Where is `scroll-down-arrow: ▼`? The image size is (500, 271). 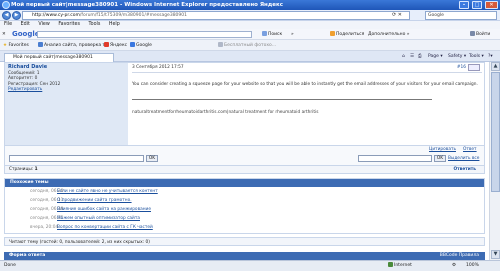
scroll-down-arrow: ▼ is located at coordinates (495, 254).